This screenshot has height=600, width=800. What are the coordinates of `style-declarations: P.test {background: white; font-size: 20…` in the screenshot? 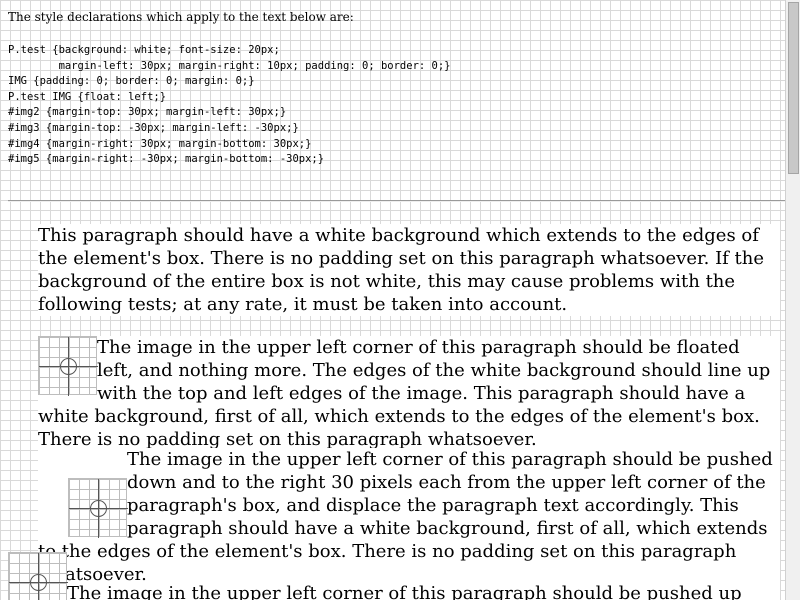 It's located at (229, 105).